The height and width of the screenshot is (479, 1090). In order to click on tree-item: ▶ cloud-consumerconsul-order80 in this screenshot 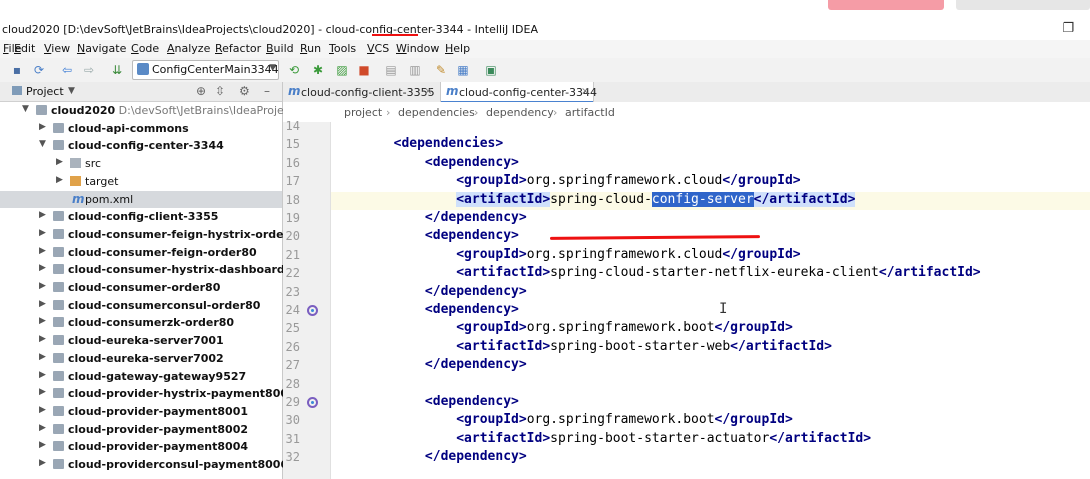, I will do `click(141, 305)`.